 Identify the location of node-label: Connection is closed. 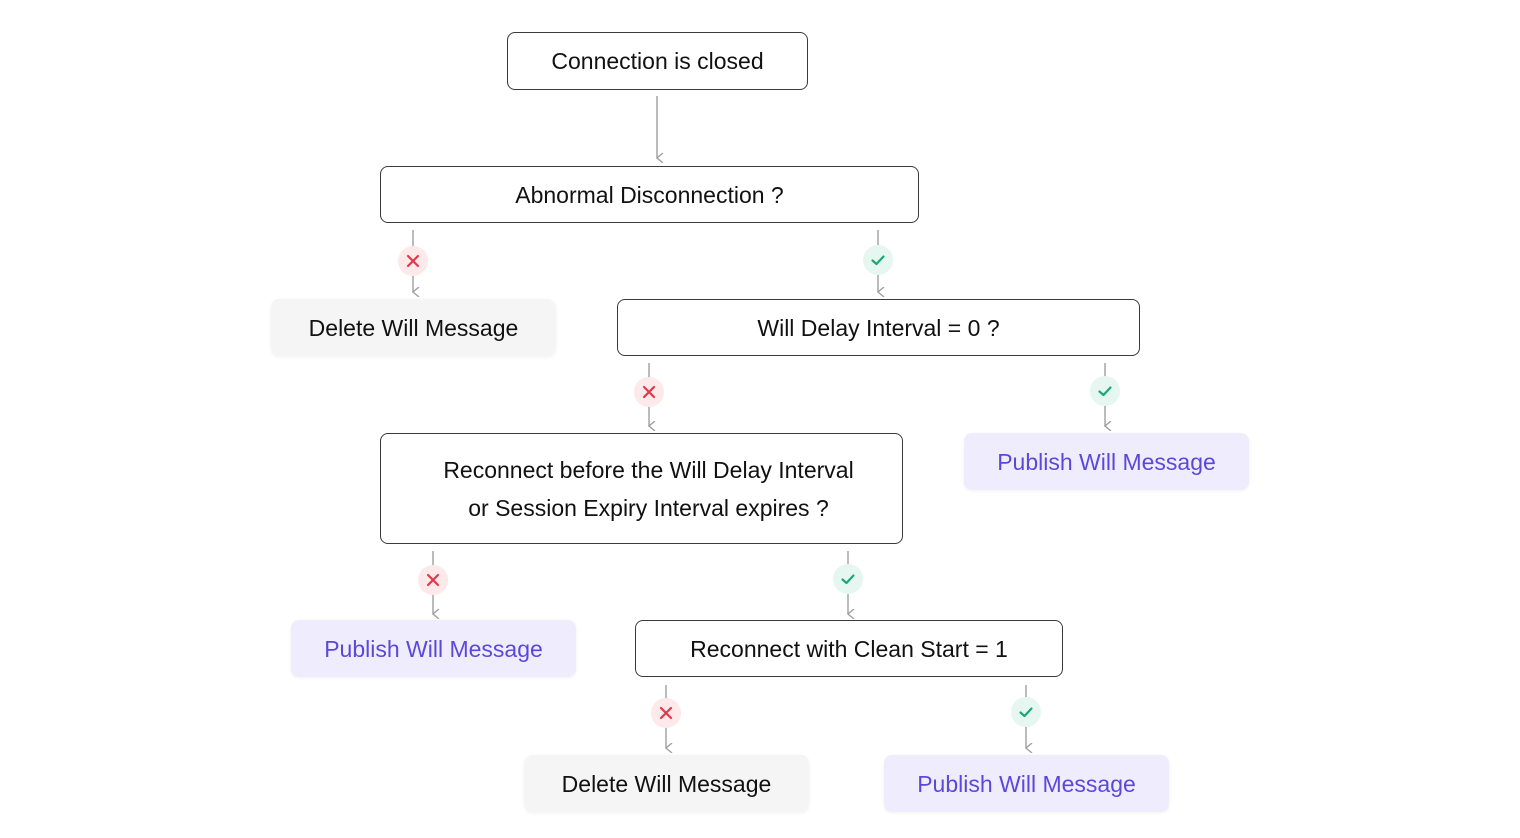
(657, 61).